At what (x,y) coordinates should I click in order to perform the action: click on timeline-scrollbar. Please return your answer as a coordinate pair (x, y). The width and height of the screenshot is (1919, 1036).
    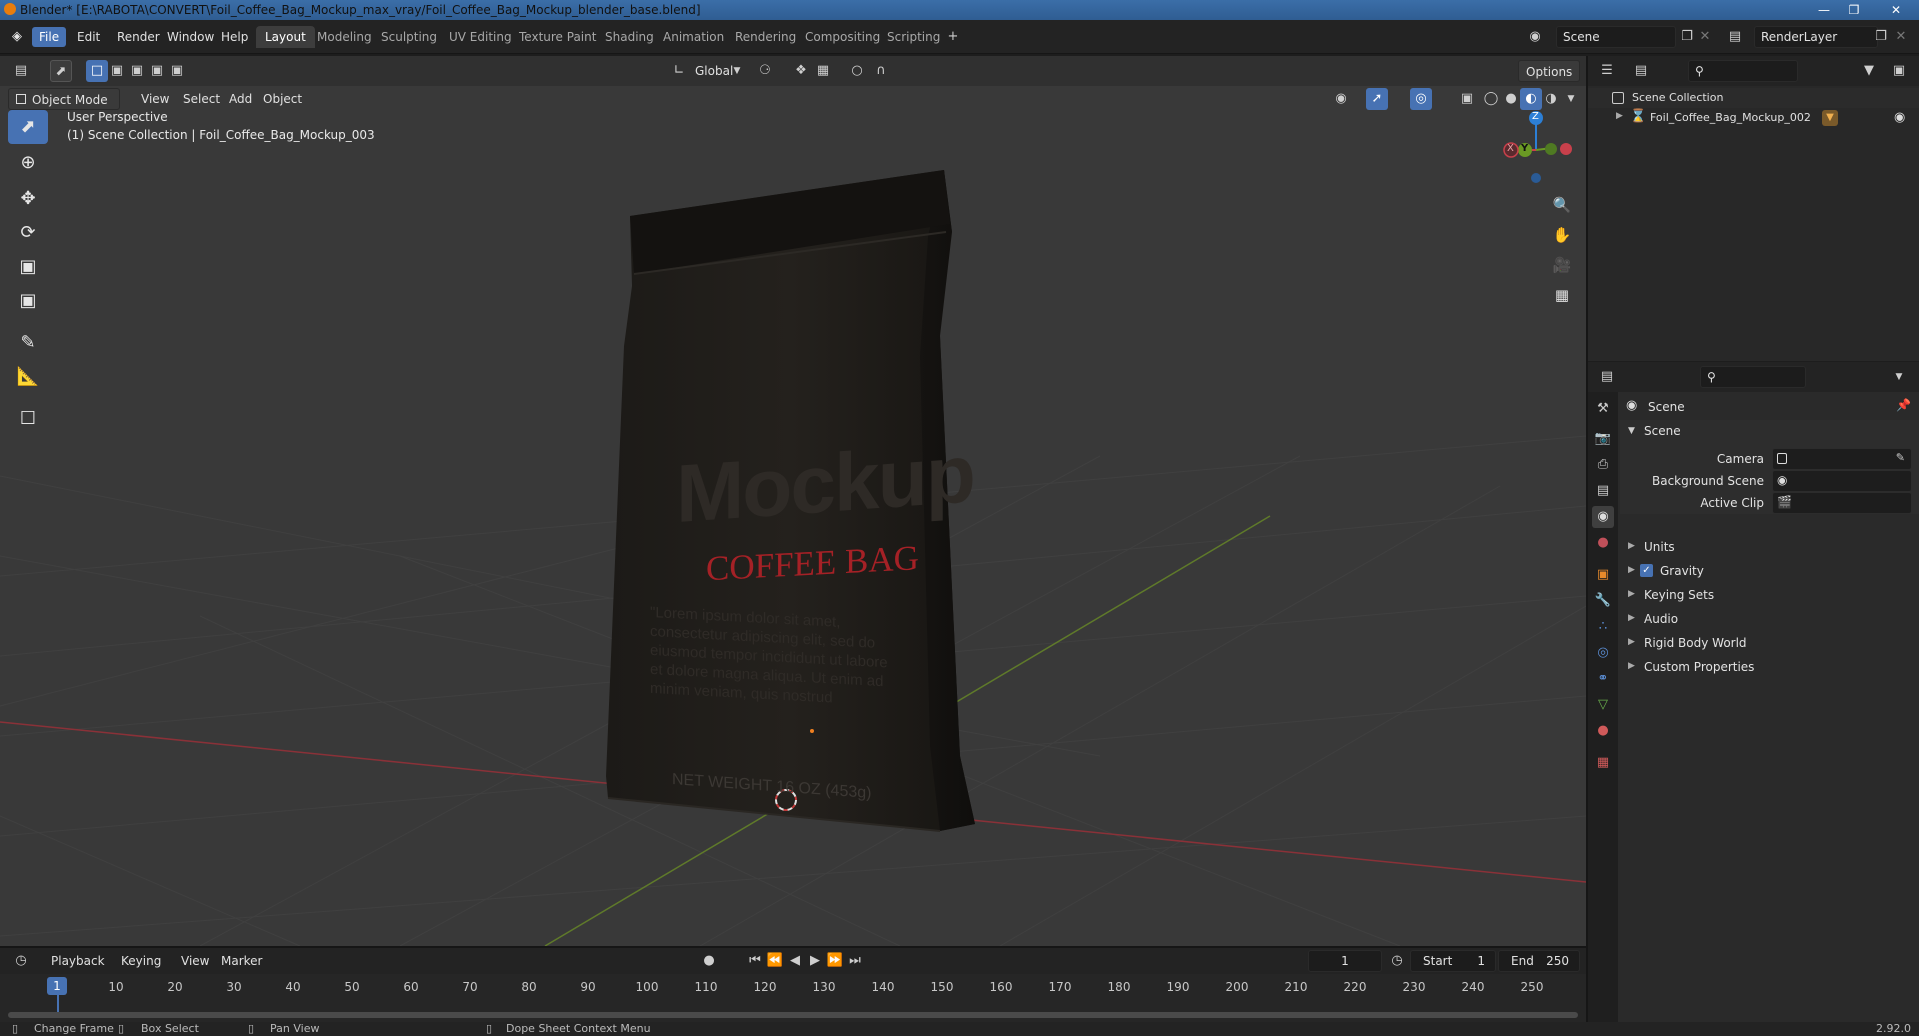
    Looking at the image, I should click on (793, 1015).